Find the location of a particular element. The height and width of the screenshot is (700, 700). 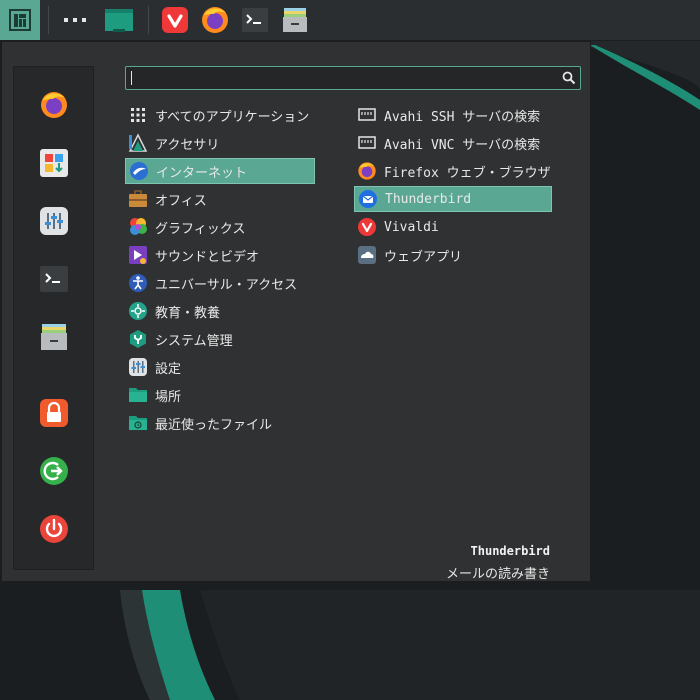

sidebar-power is located at coordinates (54, 529).